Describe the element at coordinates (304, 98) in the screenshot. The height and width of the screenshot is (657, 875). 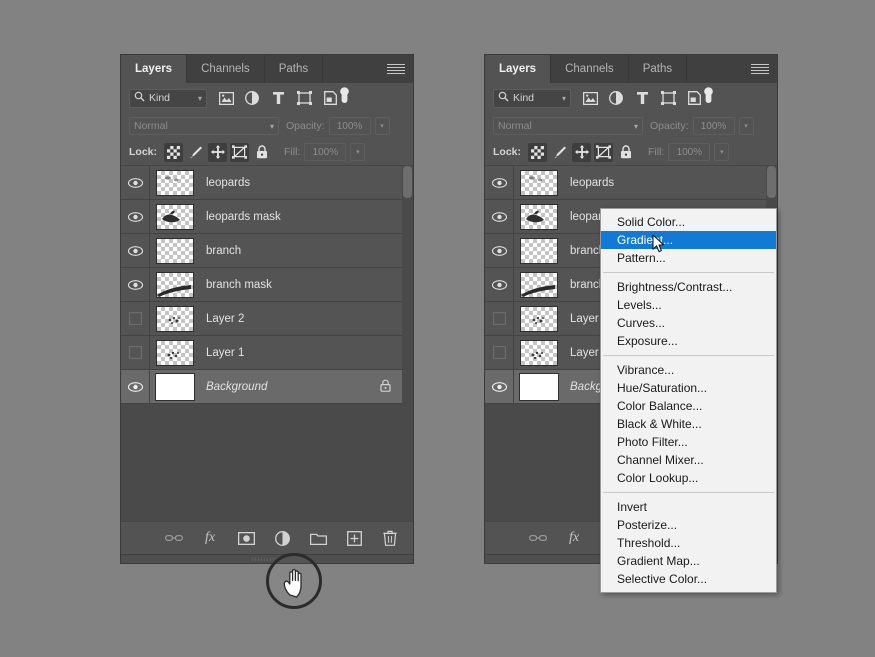
I see `shape-layer-filter-icon` at that location.